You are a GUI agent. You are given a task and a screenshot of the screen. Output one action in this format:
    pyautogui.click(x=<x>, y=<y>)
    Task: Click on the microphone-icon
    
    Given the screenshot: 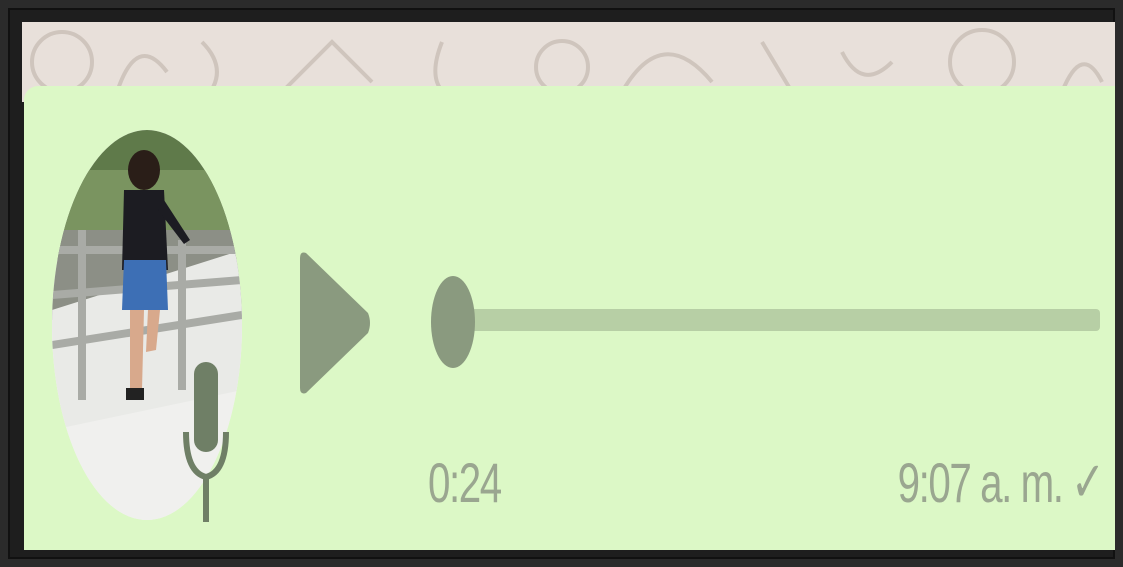 What is the action you would take?
    pyautogui.click(x=206, y=442)
    